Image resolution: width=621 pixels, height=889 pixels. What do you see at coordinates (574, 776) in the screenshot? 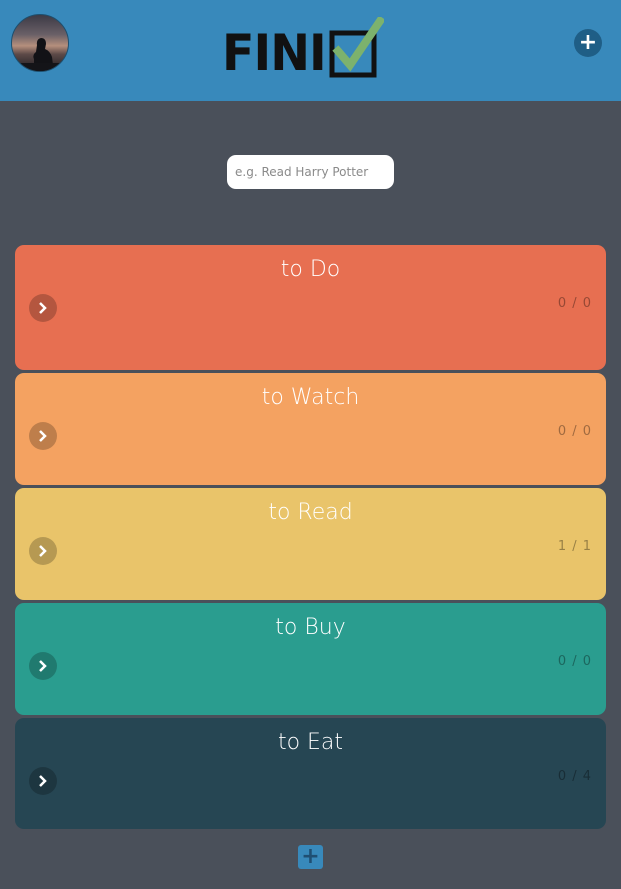
I see `list-progress-count: 0 / 4` at bounding box center [574, 776].